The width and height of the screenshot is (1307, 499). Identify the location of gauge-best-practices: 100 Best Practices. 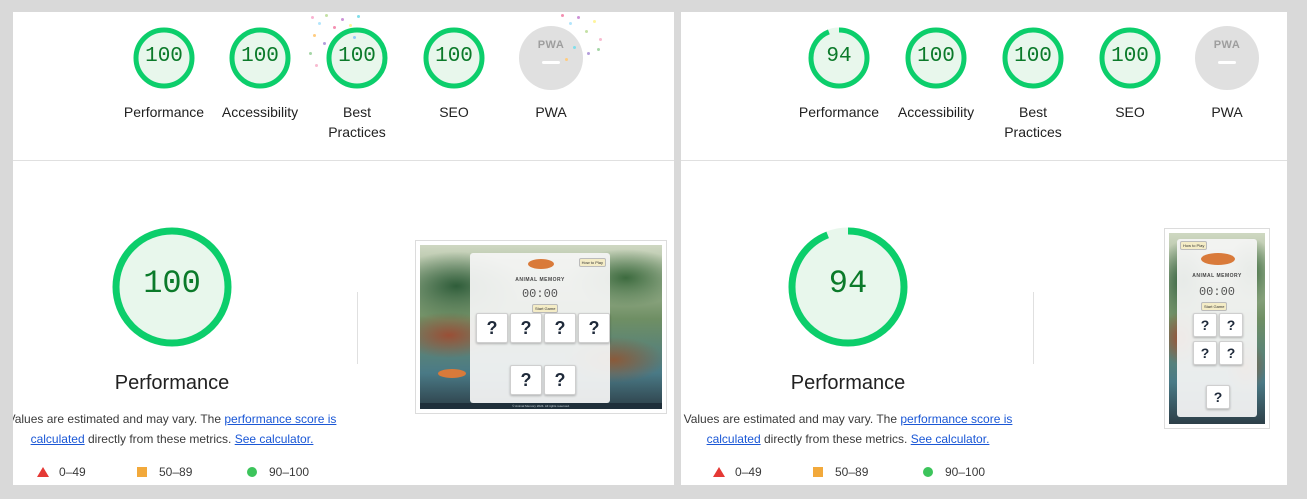
(1033, 84).